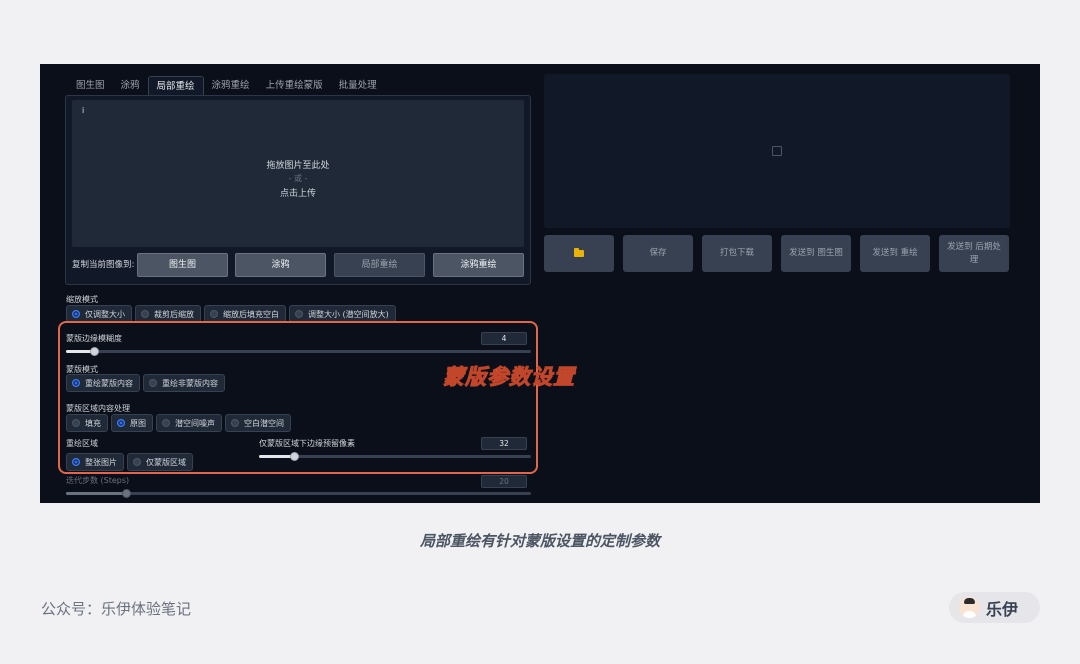  I want to click on image-placeholder-icon, so click(777, 151).